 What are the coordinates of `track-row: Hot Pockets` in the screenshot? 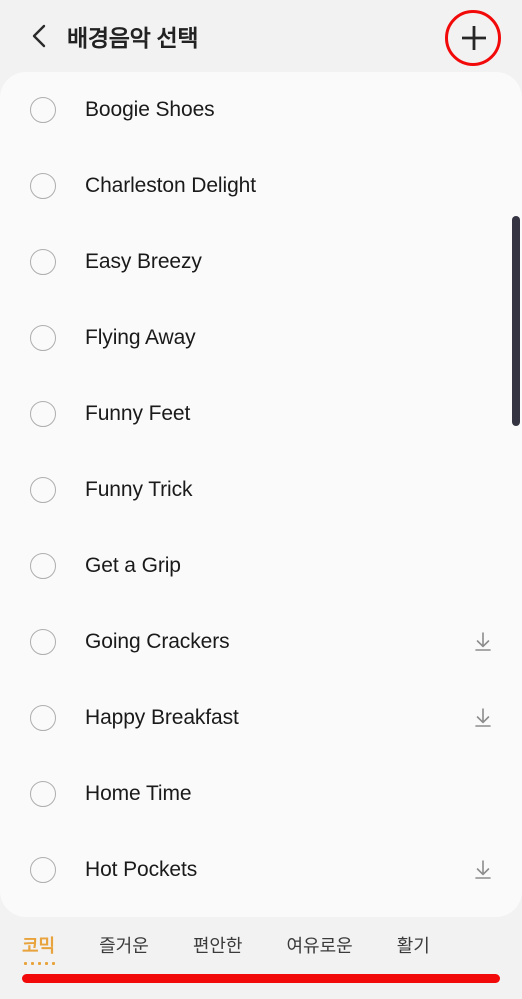 It's located at (261, 870).